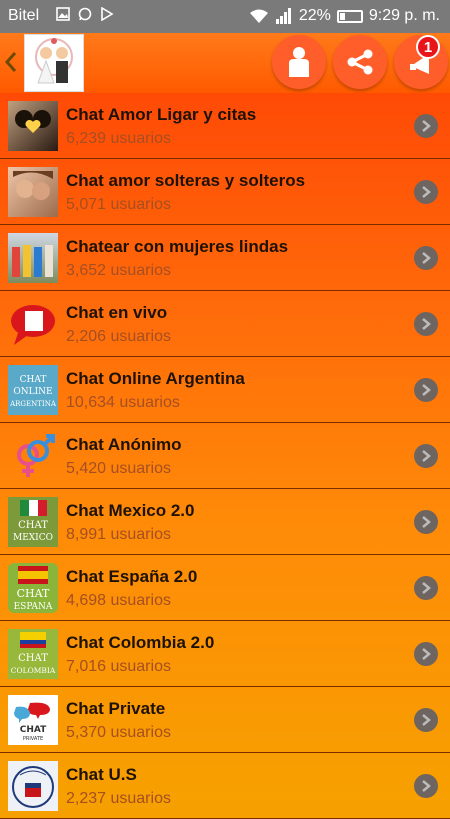  I want to click on svg-text: MEXICO, so click(33, 538).